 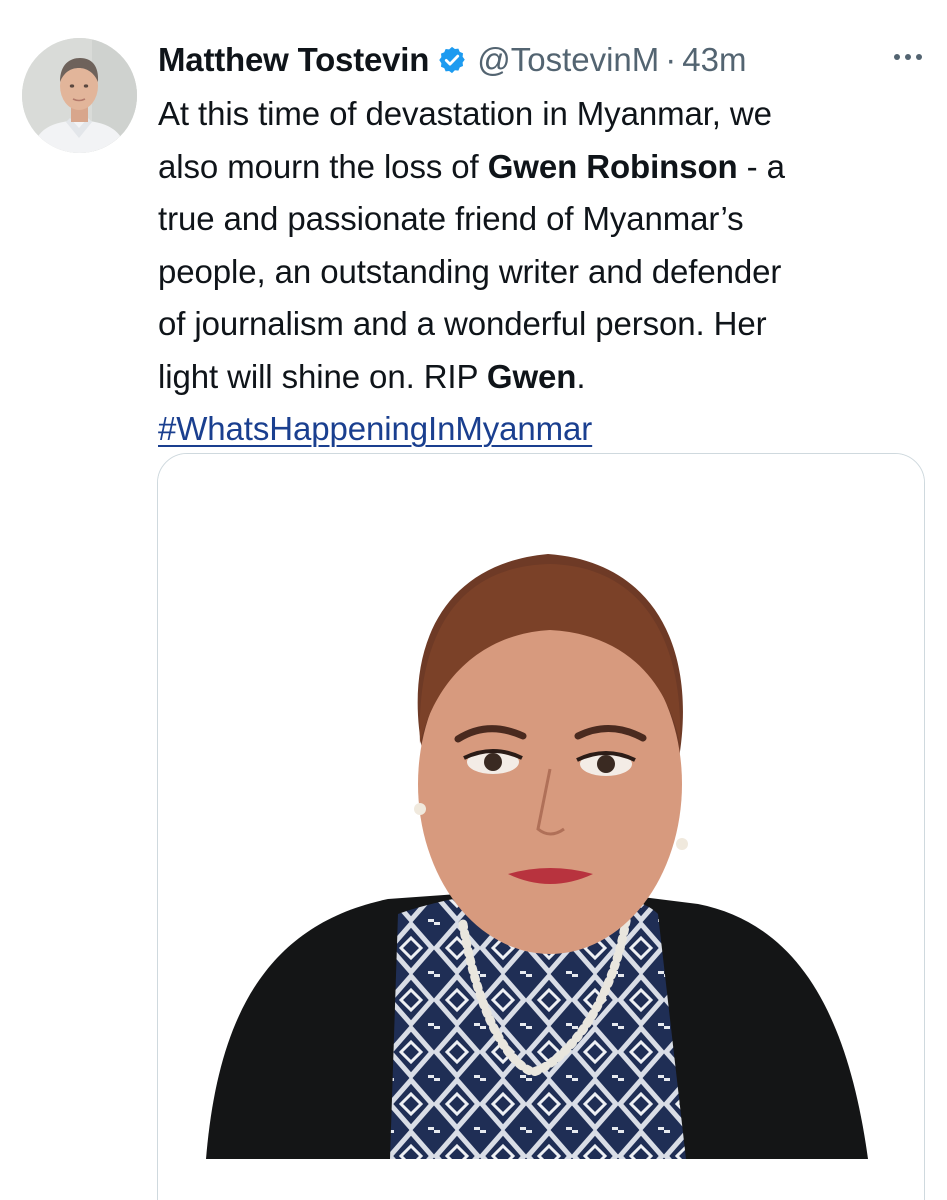 What do you see at coordinates (452, 60) in the screenshot?
I see `verified-badge-icon` at bounding box center [452, 60].